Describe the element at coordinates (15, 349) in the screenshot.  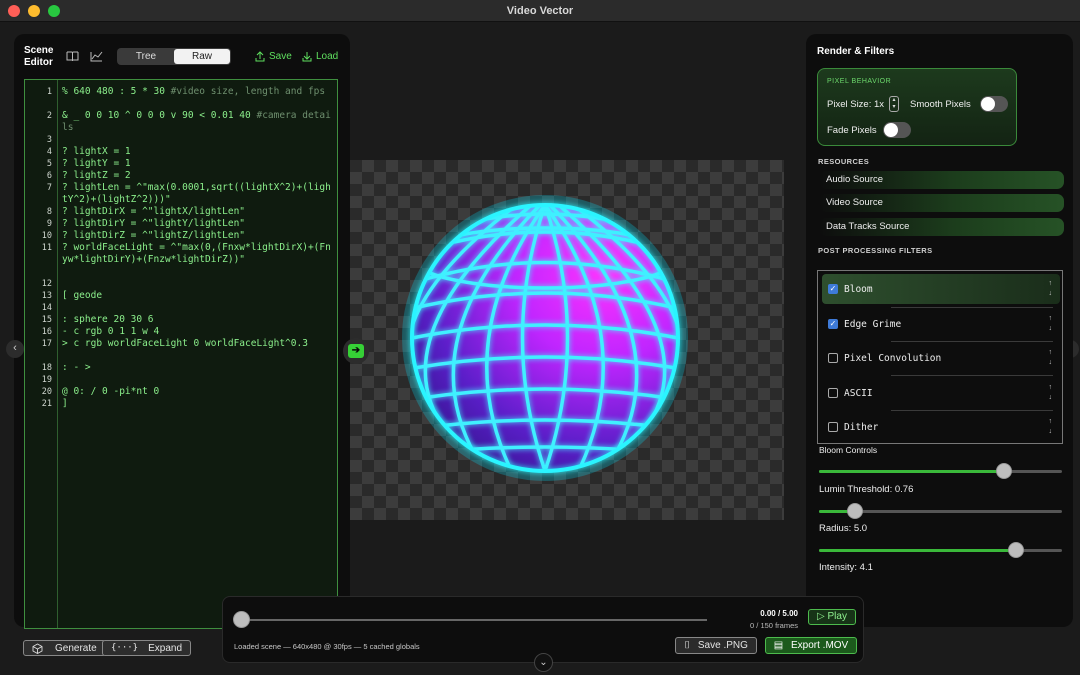
I see `chevron-left-icon: ‹` at that location.